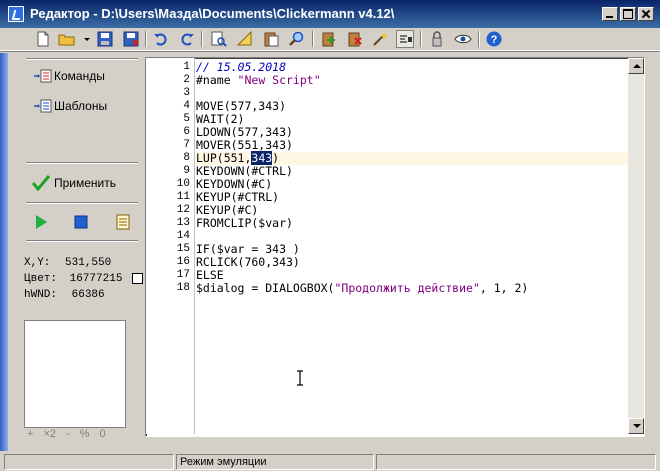 This screenshot has width=660, height=471. Describe the element at coordinates (636, 426) in the screenshot. I see `scroll-down-button` at that location.